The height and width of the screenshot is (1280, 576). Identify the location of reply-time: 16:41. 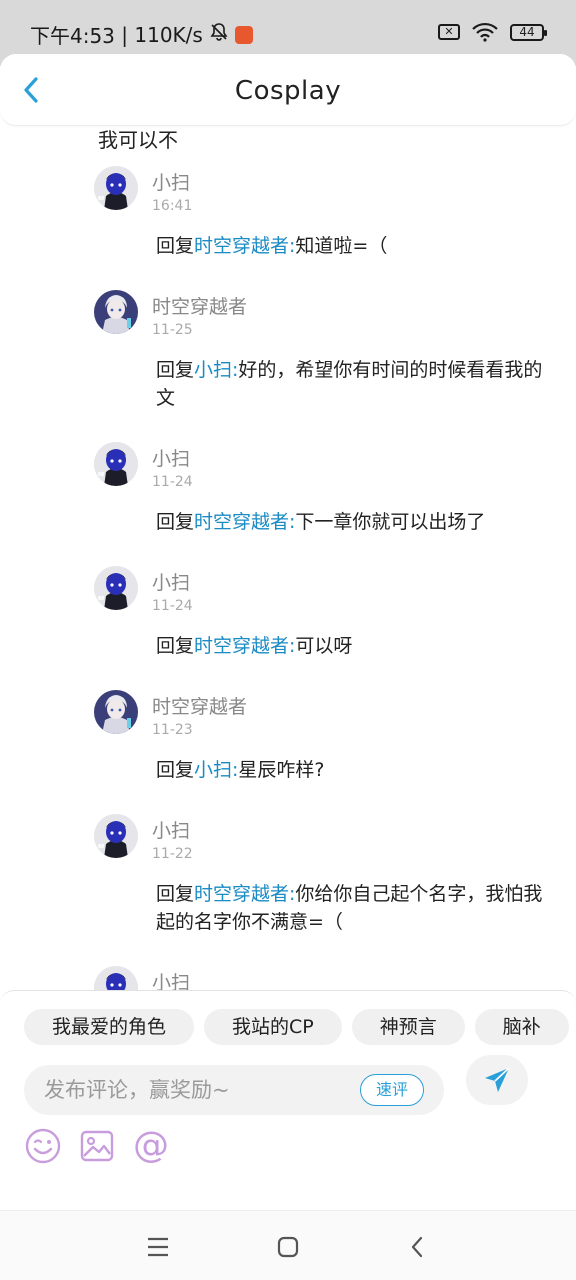
(172, 206).